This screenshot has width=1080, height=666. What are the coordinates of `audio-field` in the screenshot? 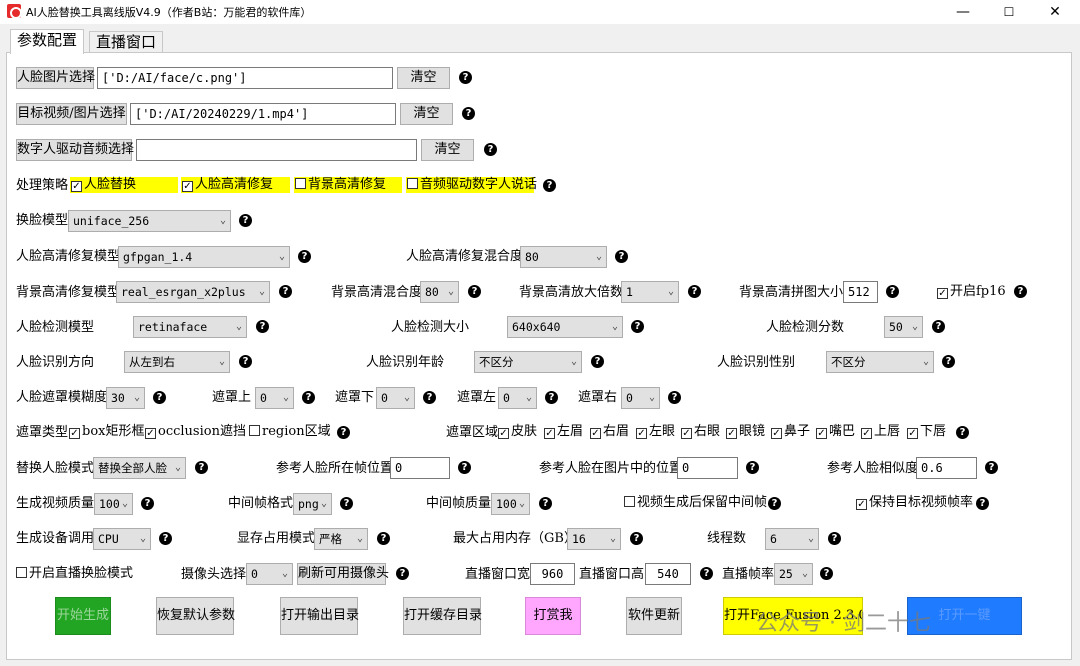 It's located at (276, 150).